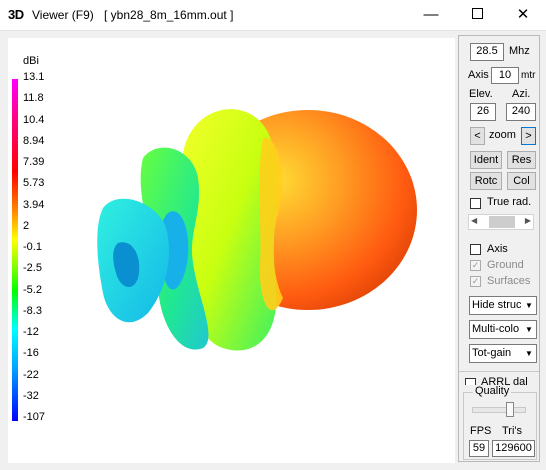  What do you see at coordinates (474, 220) in the screenshot?
I see `scroll-left-icon: ◀` at bounding box center [474, 220].